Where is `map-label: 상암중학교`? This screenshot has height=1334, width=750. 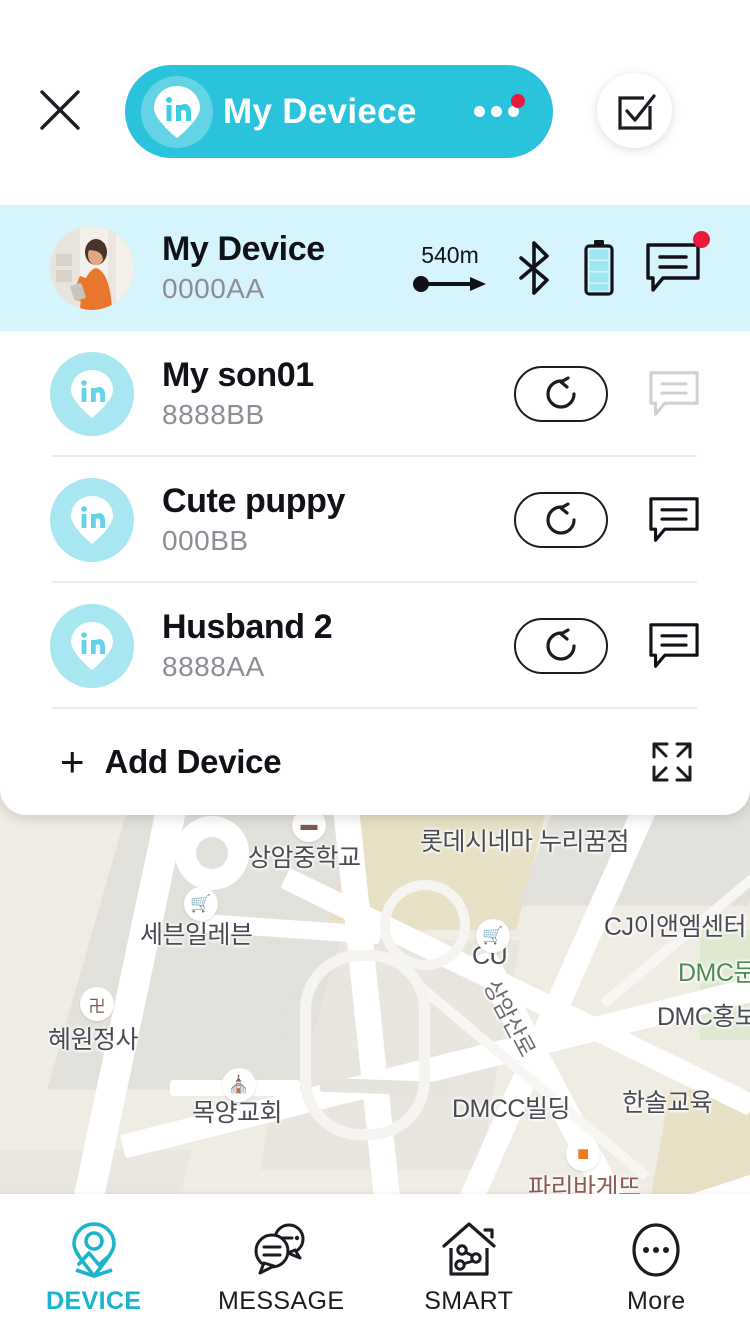 map-label: 상암중학교 is located at coordinates (304, 858).